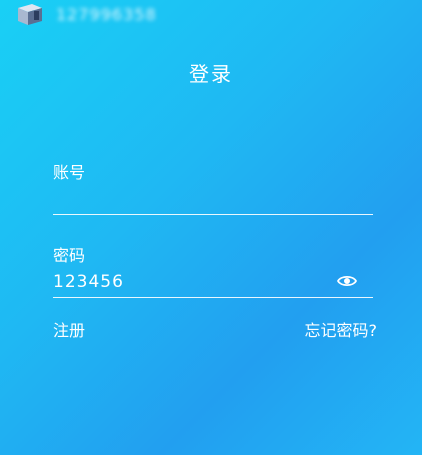 This screenshot has height=455, width=422. Describe the element at coordinates (188, 282) in the screenshot. I see `password-input` at that location.